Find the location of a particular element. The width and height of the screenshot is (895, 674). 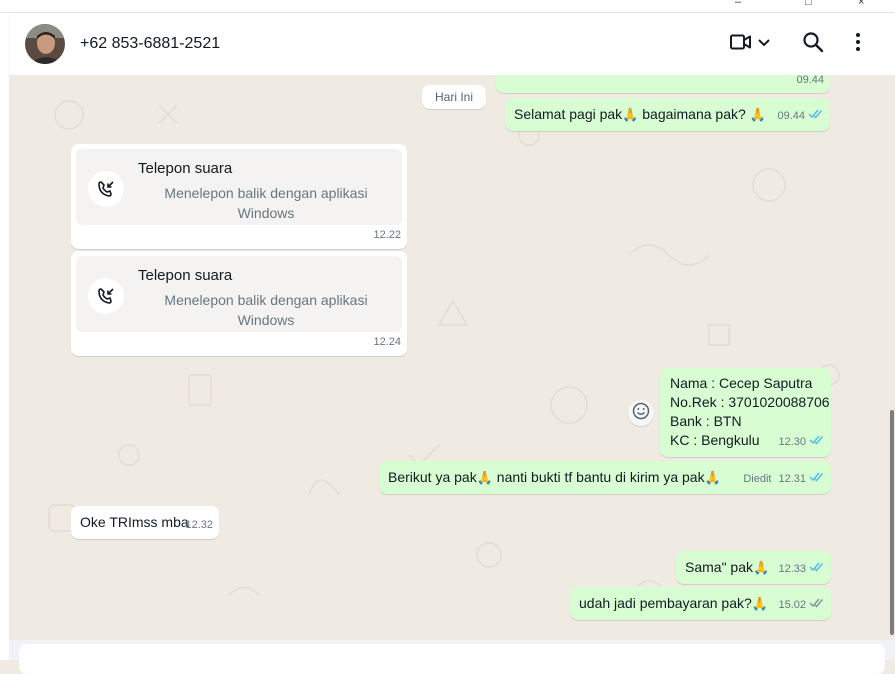

message-time: 12.22 is located at coordinates (387, 235).